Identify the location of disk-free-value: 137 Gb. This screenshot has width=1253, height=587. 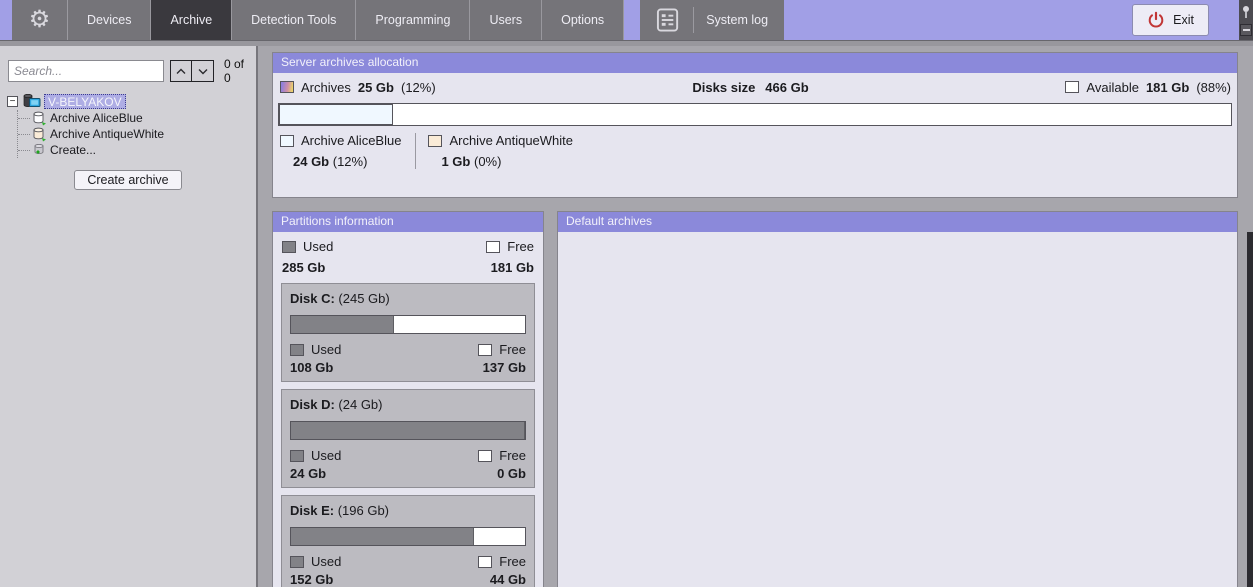
(504, 367).